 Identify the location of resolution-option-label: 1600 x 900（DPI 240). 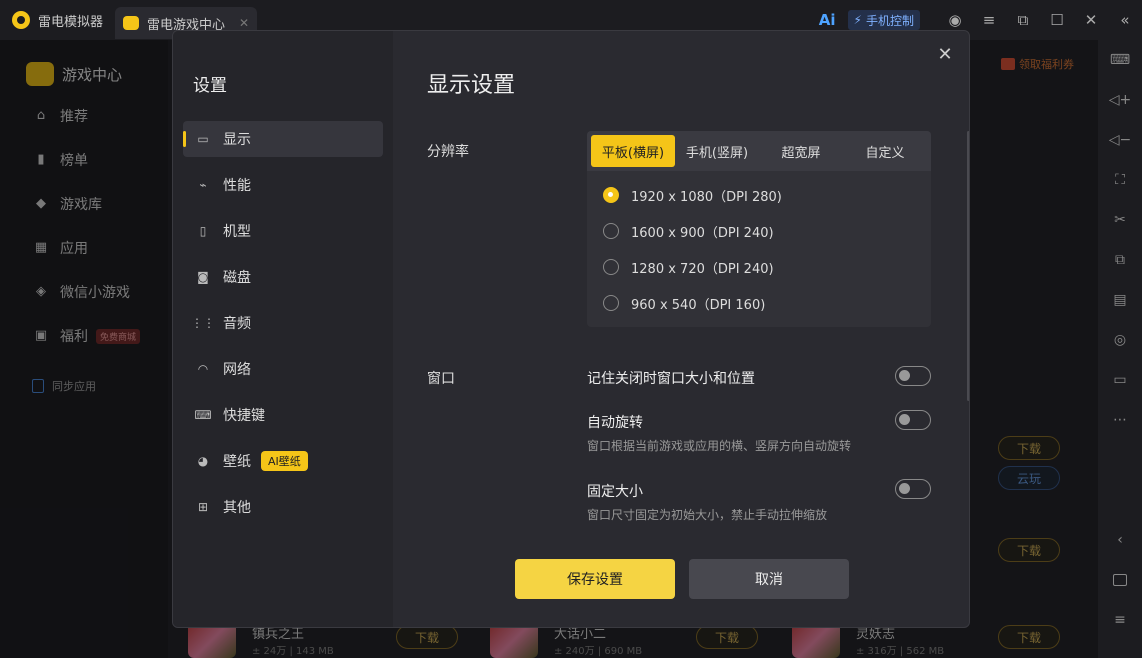
(702, 233).